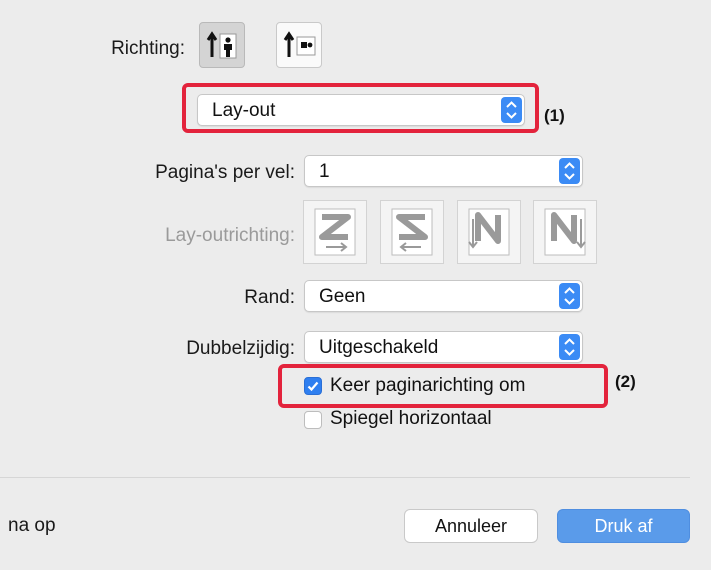 The height and width of the screenshot is (570, 711). Describe the element at coordinates (345, 477) in the screenshot. I see `footer-divider` at that location.